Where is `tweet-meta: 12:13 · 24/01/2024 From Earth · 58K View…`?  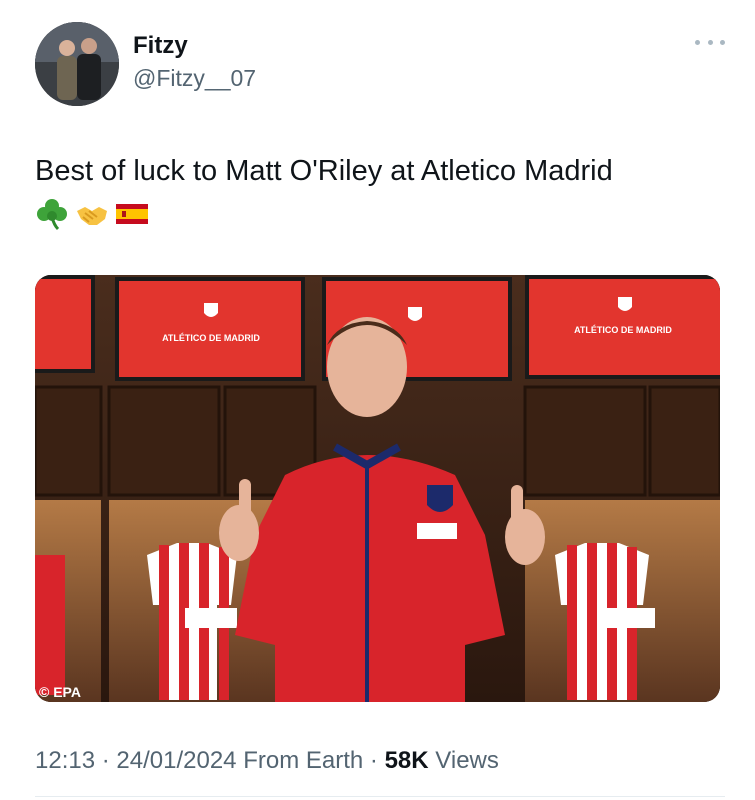 tweet-meta: 12:13 · 24/01/2024 From Earth · 58K View… is located at coordinates (267, 761).